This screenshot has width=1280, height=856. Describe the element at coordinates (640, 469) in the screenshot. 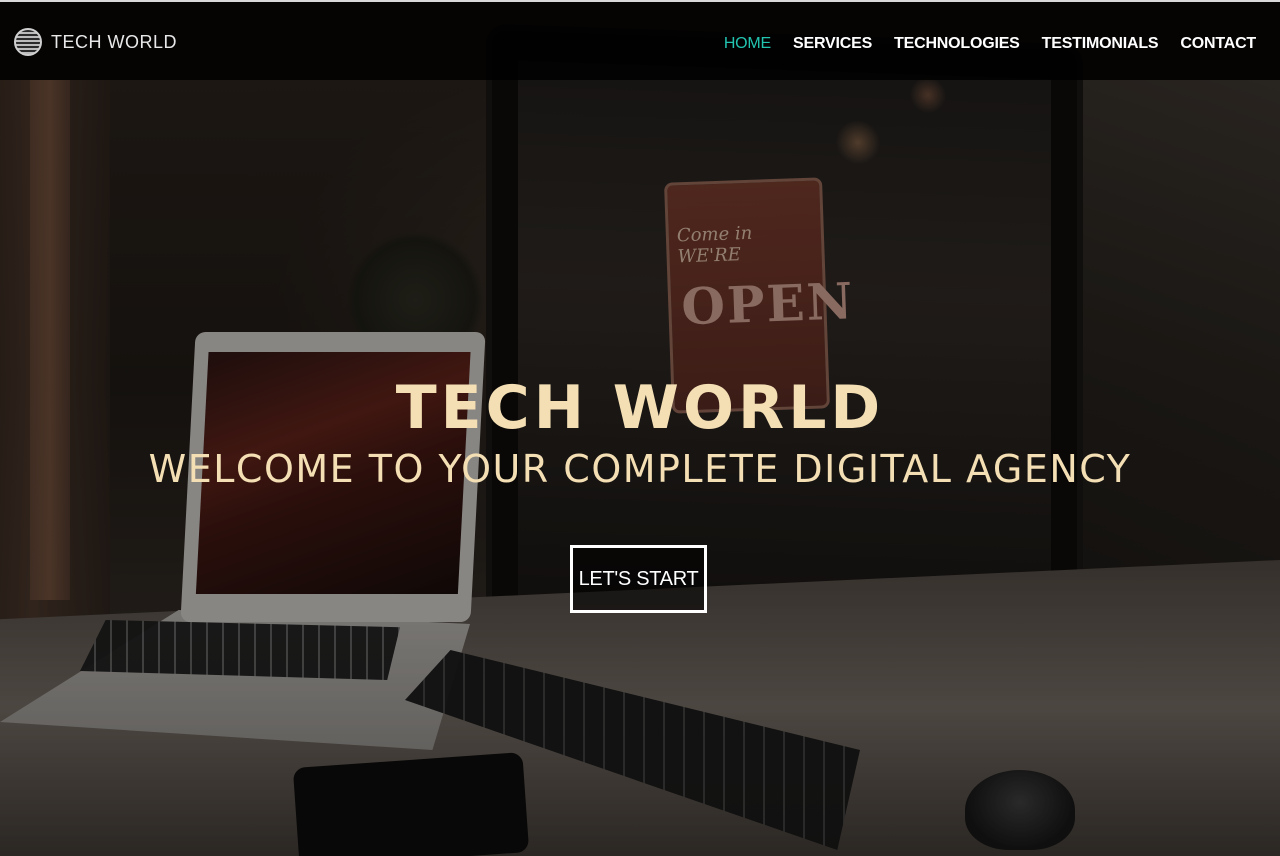

I see `hero-subtitle: WELCOME TO YOUR COMPLETE DIGITAL AGENCY` at that location.